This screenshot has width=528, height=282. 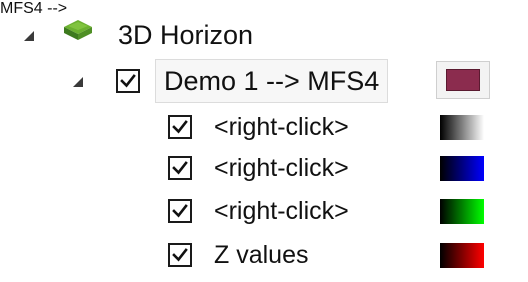 I want to click on tree-item-label: Z values, so click(x=261, y=255).